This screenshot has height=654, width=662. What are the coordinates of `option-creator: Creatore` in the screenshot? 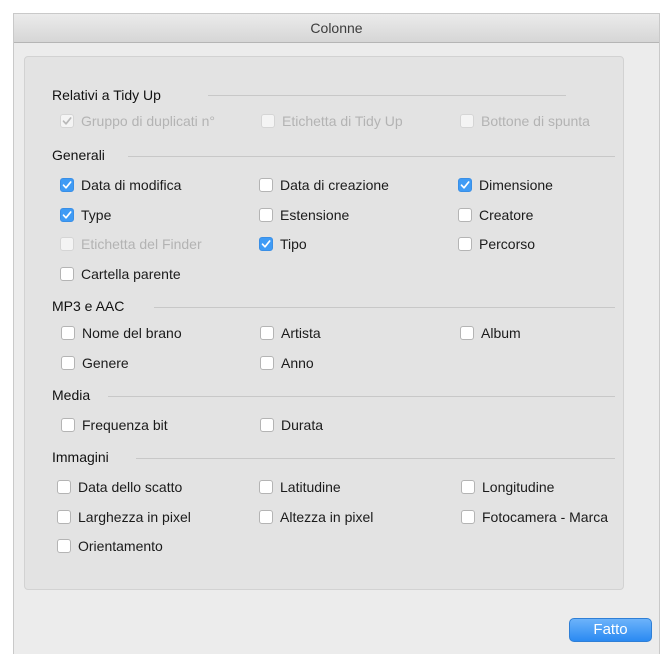 It's located at (495, 215).